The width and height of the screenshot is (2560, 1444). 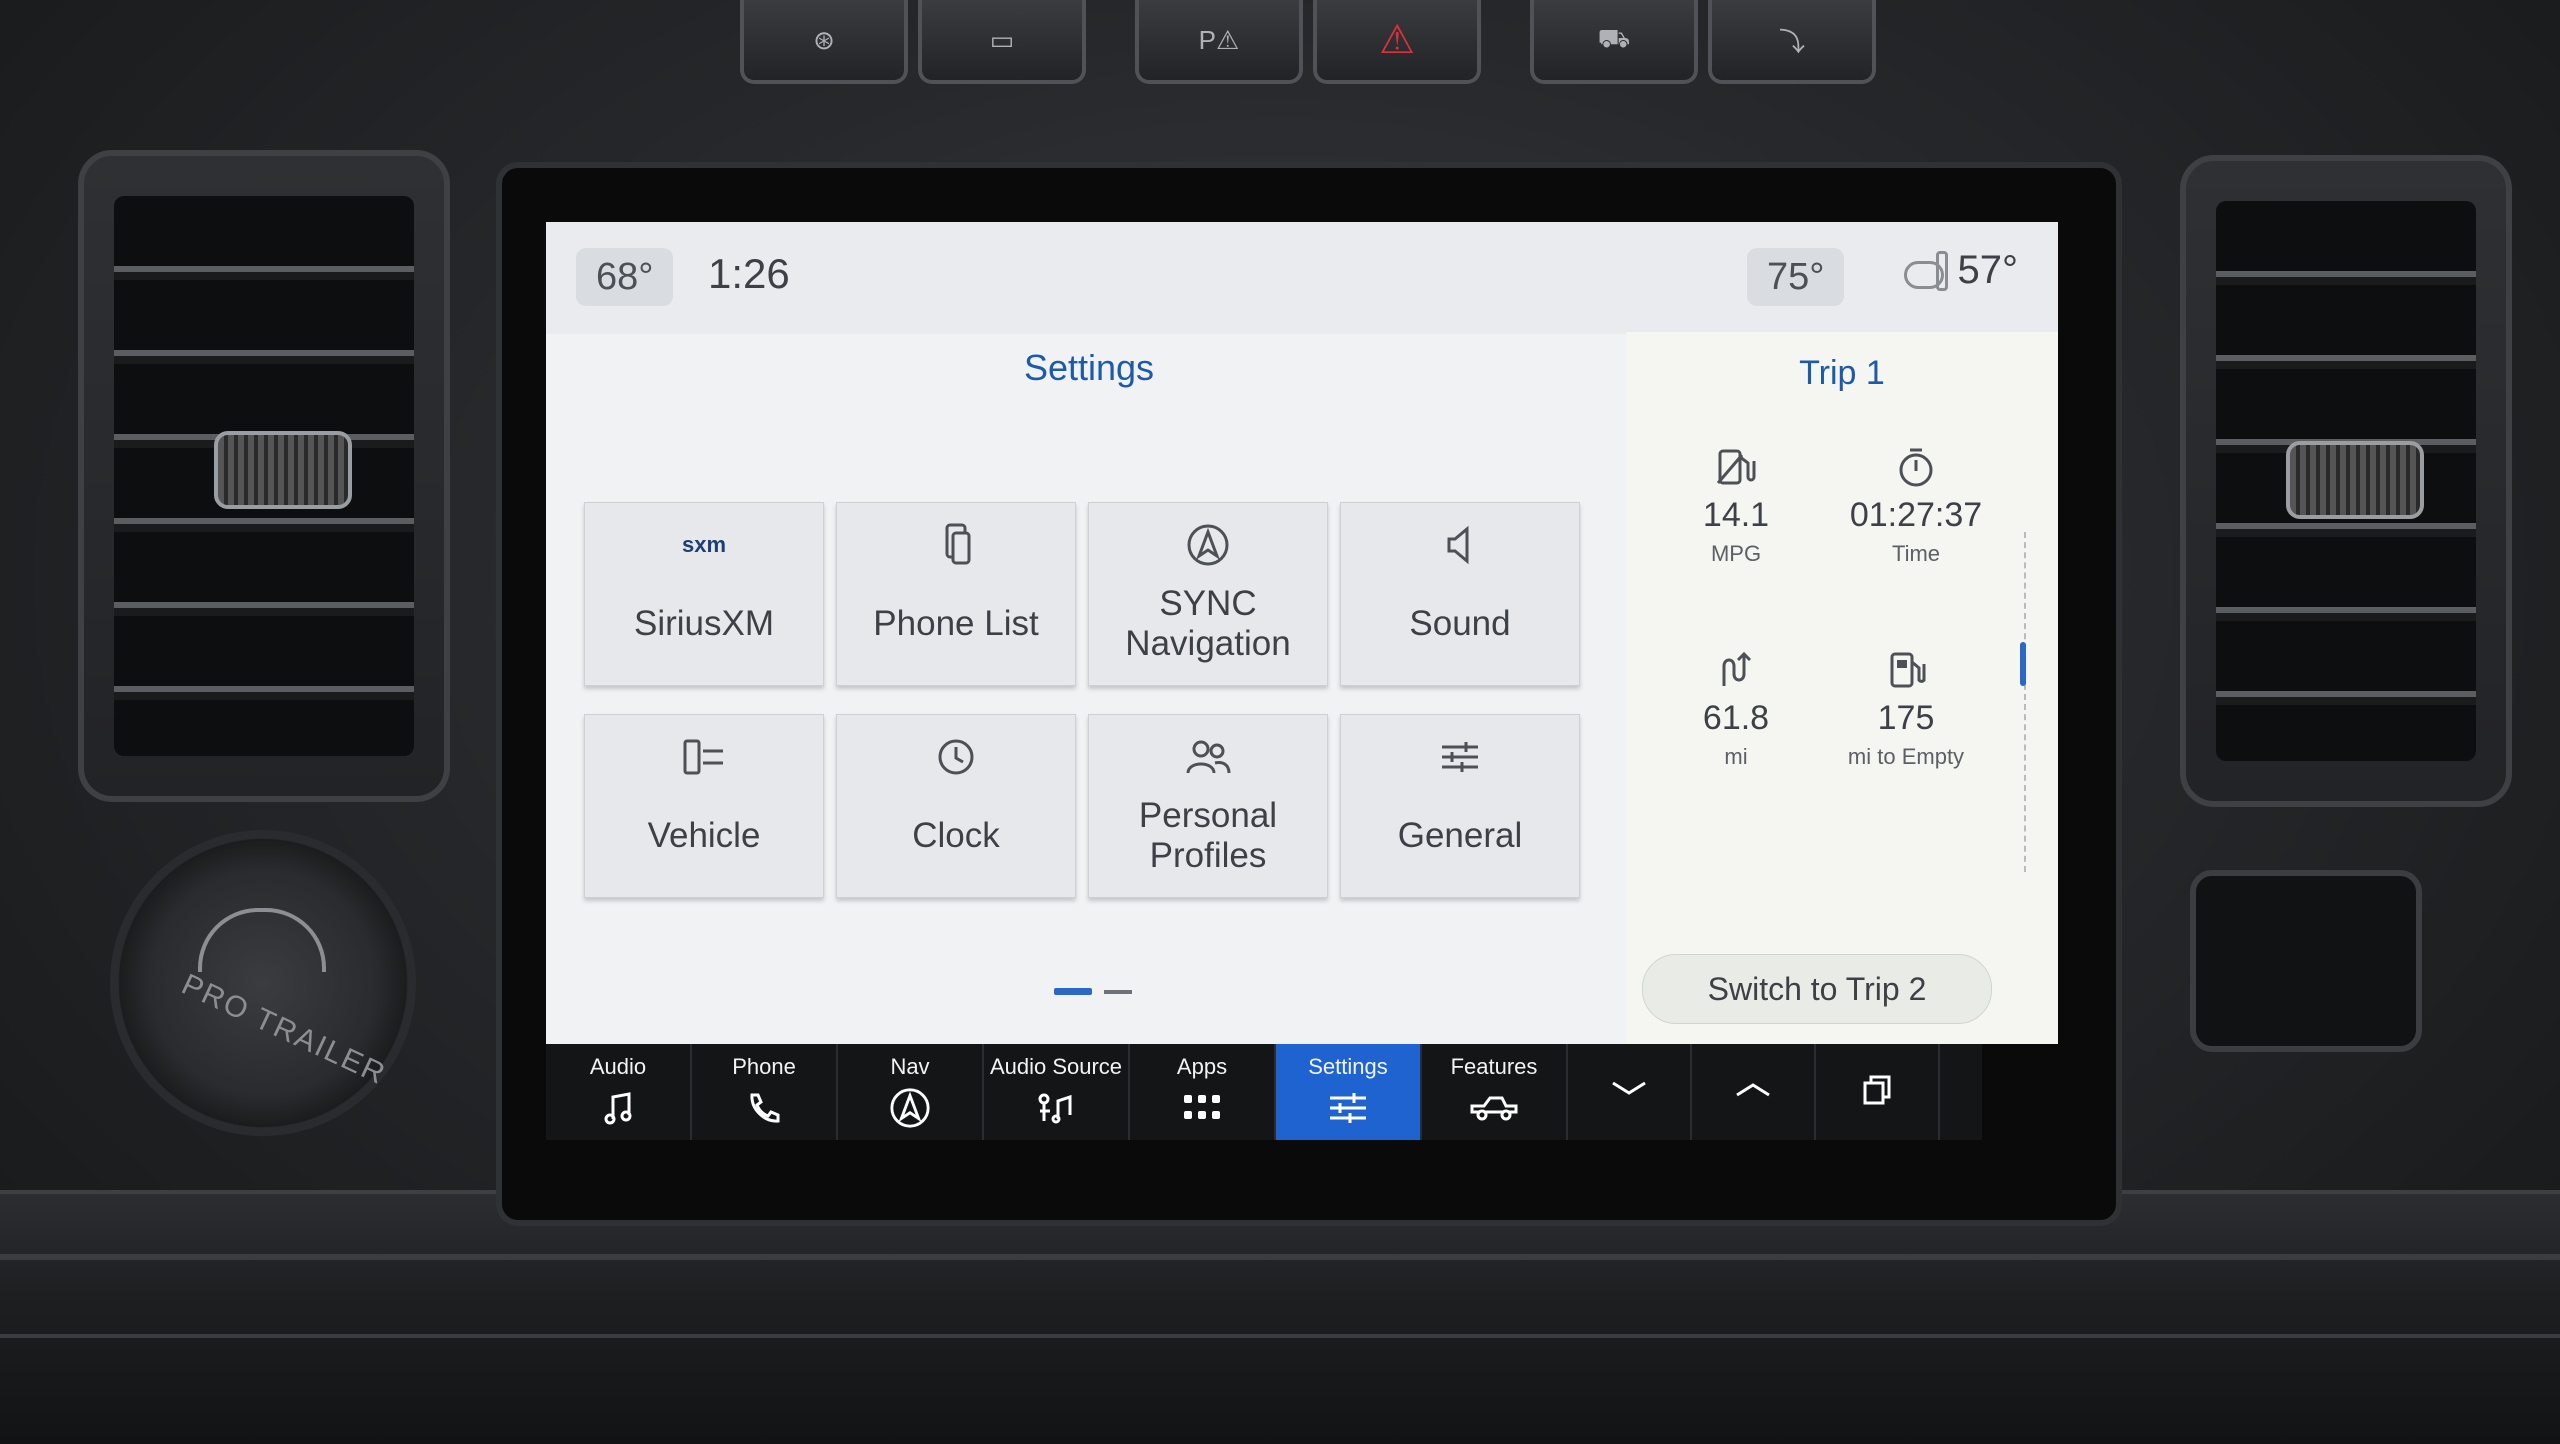 What do you see at coordinates (910, 1066) in the screenshot?
I see `nav-label: Nav` at bounding box center [910, 1066].